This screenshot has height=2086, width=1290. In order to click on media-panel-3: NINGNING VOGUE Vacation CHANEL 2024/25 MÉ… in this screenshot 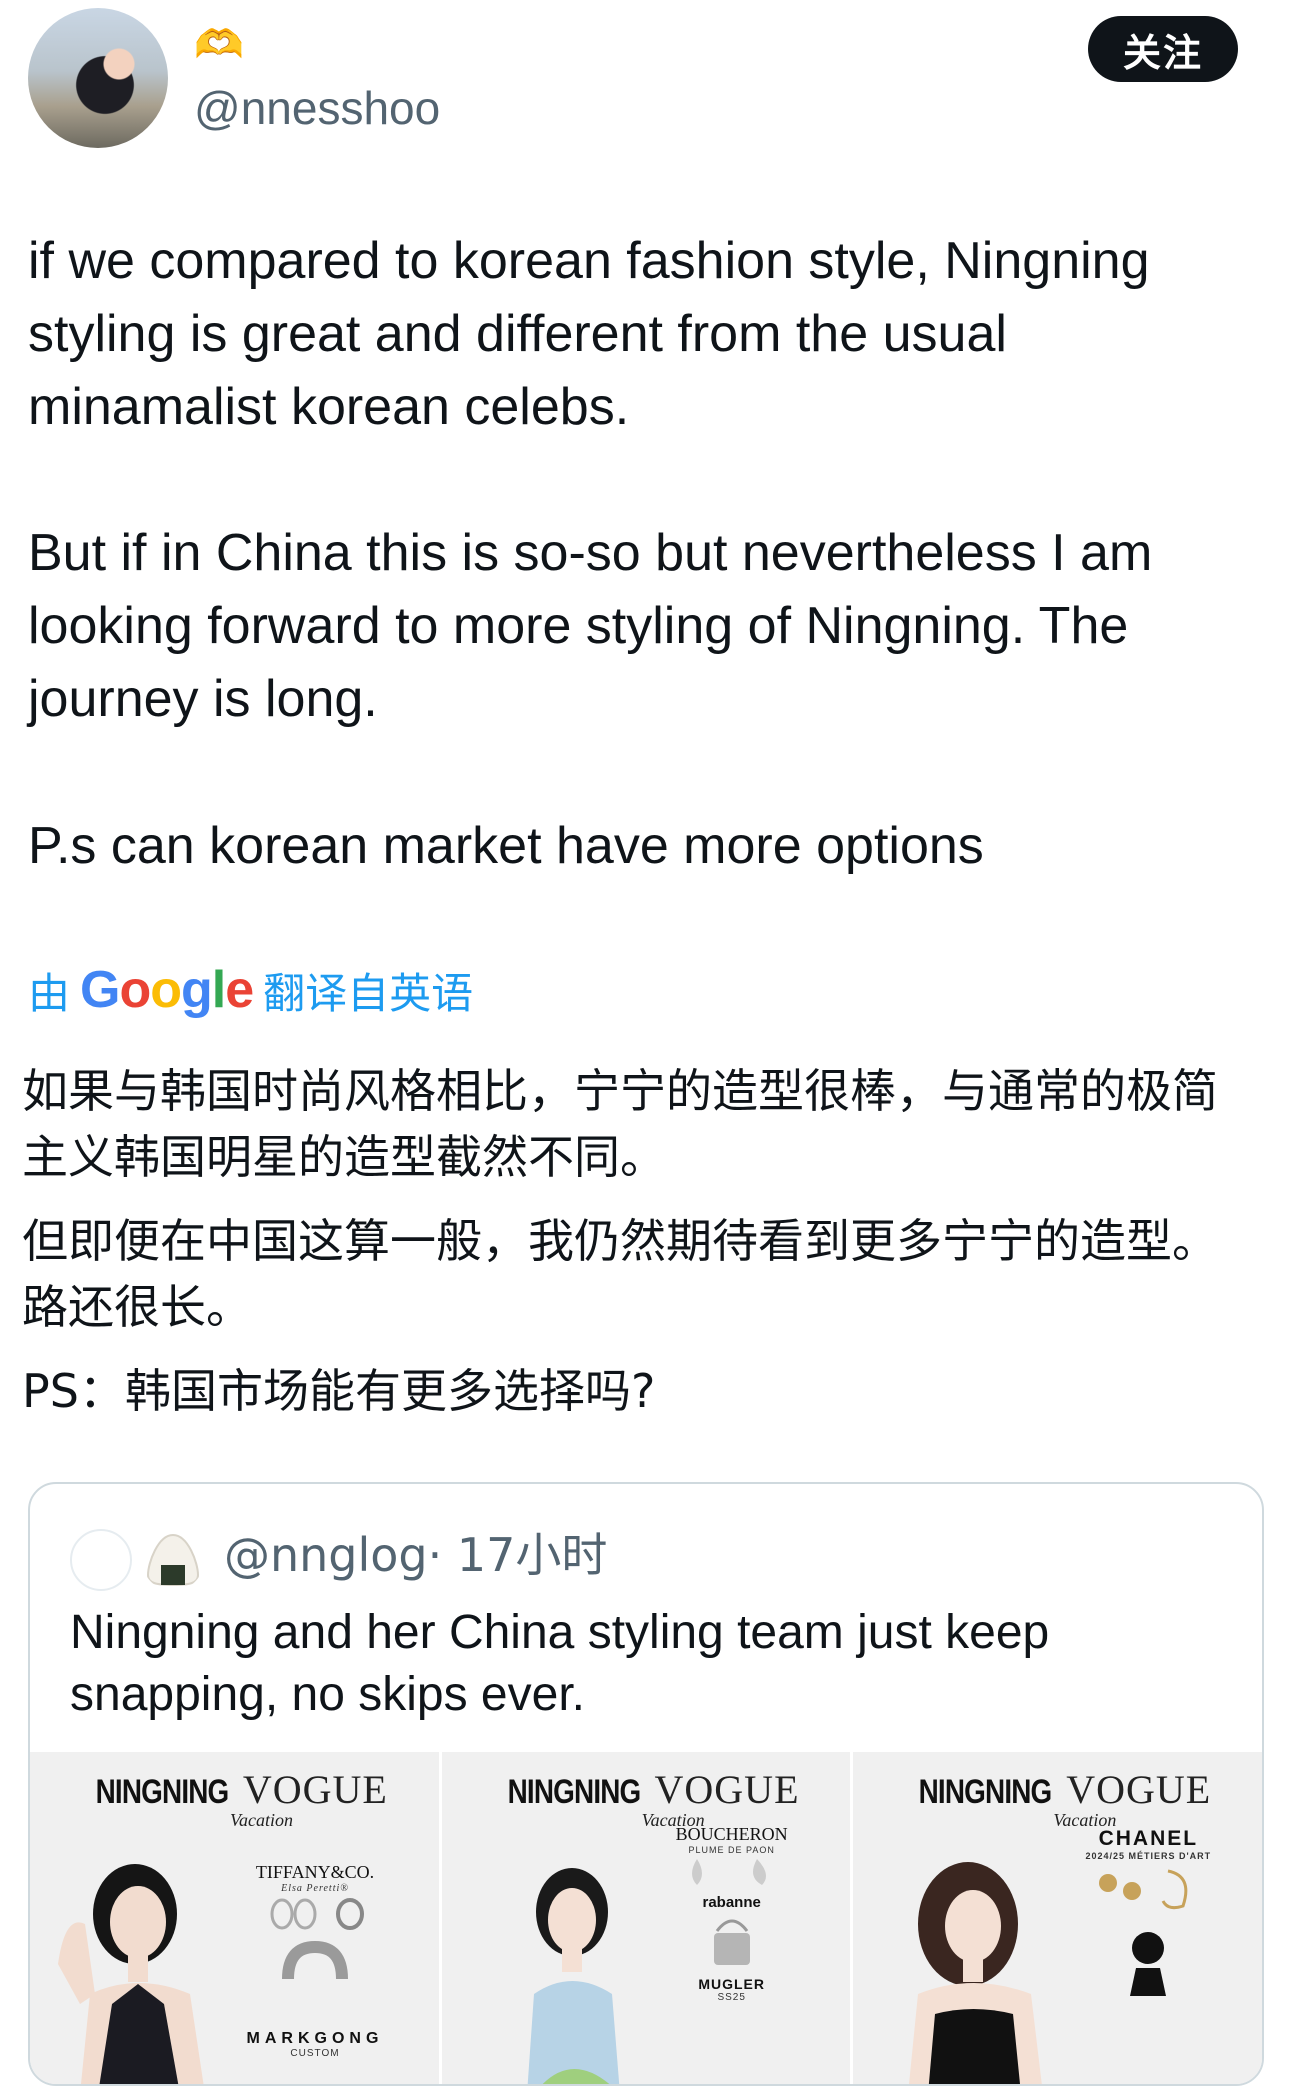, I will do `click(1057, 1918)`.